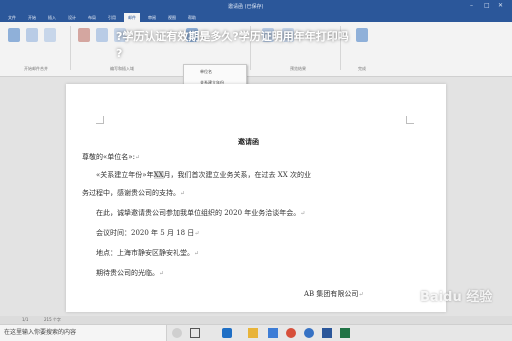  Describe the element at coordinates (248, 142) in the screenshot. I see `document-title: 邀请函` at that location.